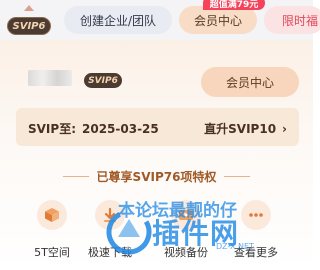 The image size is (320, 270). What do you see at coordinates (120, 129) in the screenshot?
I see `expiry-date: 2025-03-25` at bounding box center [120, 129].